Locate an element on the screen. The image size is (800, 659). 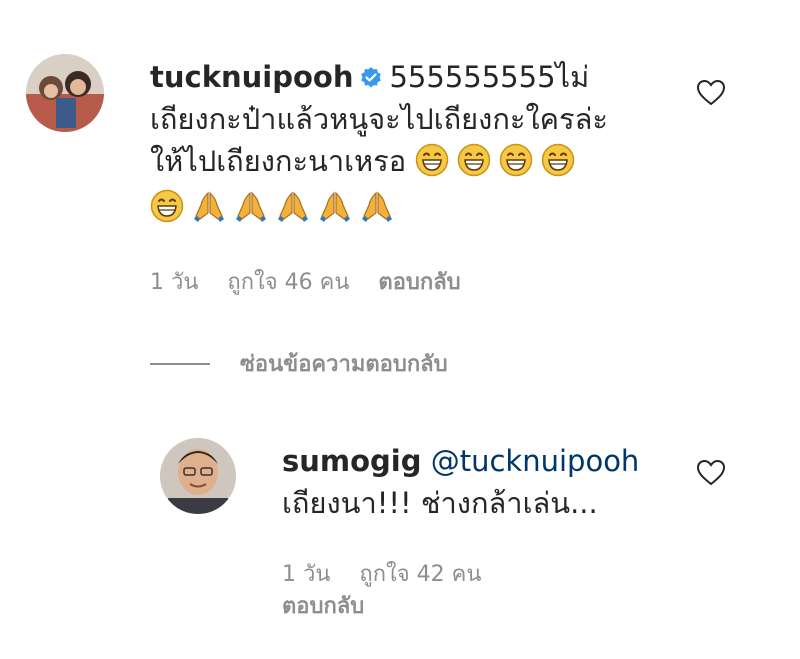
reply-meta-2: ตอบกลับ is located at coordinates (334, 607).